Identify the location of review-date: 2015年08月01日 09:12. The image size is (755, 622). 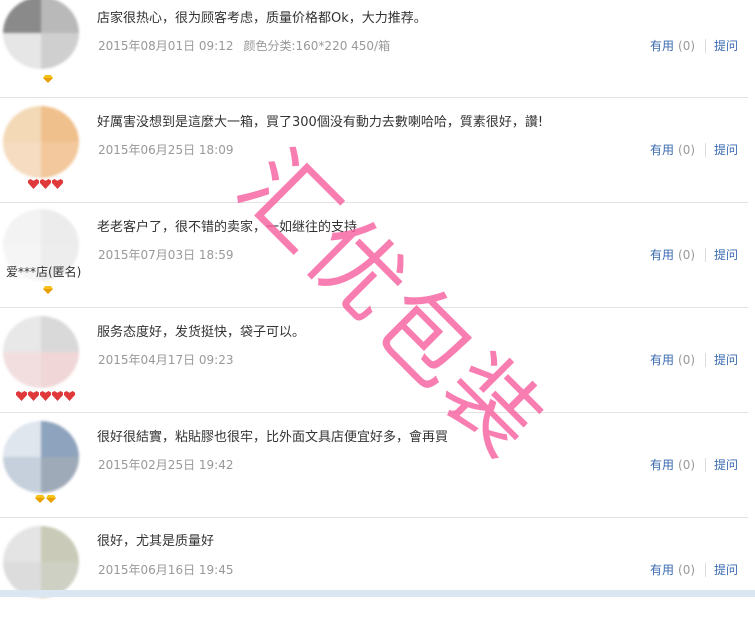
(166, 46).